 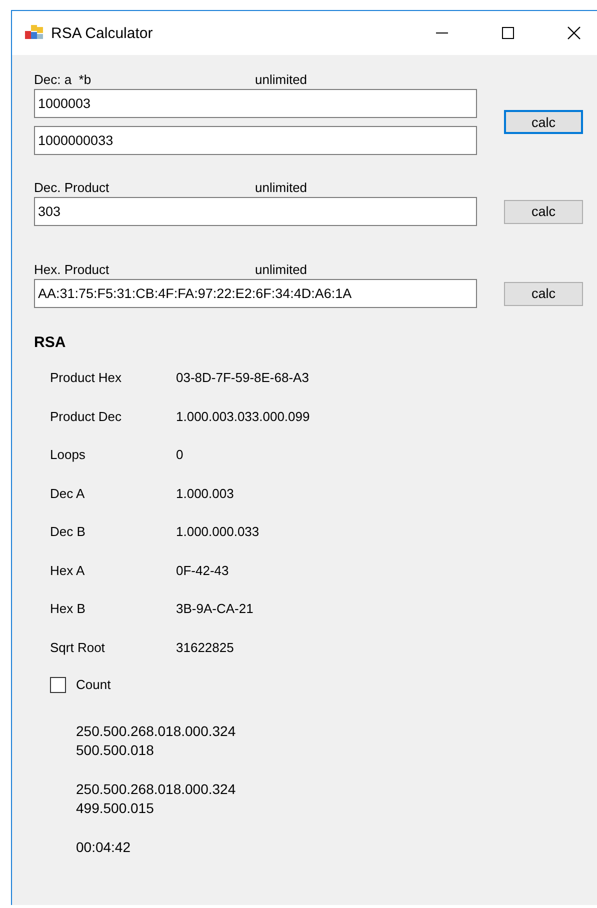 What do you see at coordinates (156, 741) in the screenshot?
I see `result-text: 250.500.268.018.000.324 500.500.018` at bounding box center [156, 741].